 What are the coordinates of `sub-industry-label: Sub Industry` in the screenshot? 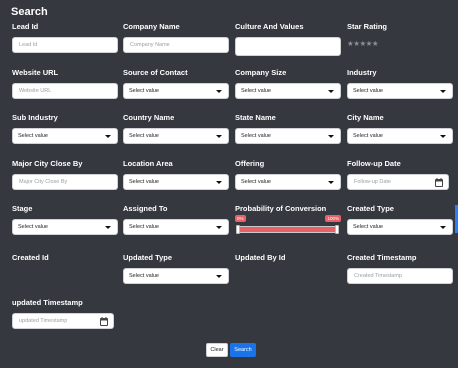 It's located at (35, 117).